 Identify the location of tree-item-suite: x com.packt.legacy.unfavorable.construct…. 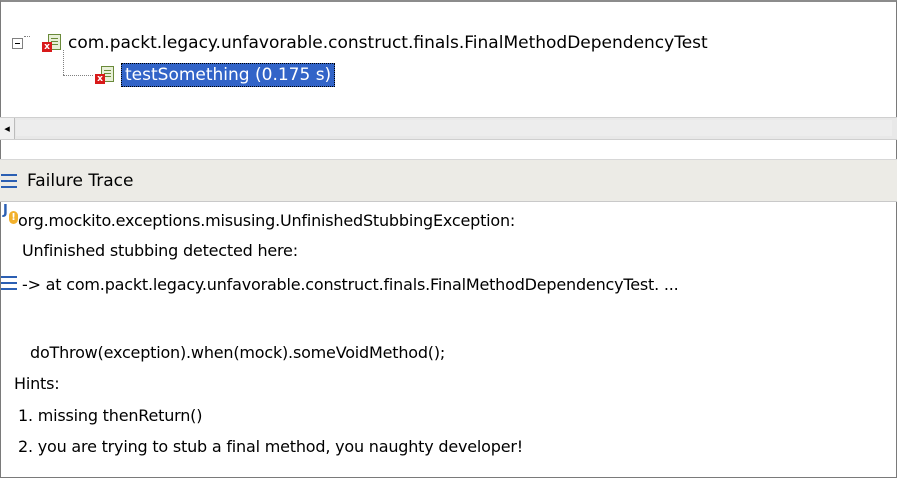
(360, 43).